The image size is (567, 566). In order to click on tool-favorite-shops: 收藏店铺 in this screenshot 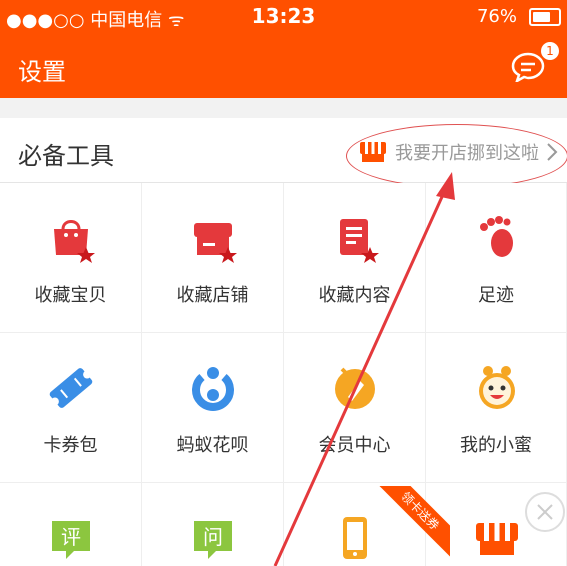, I will do `click(213, 258)`.